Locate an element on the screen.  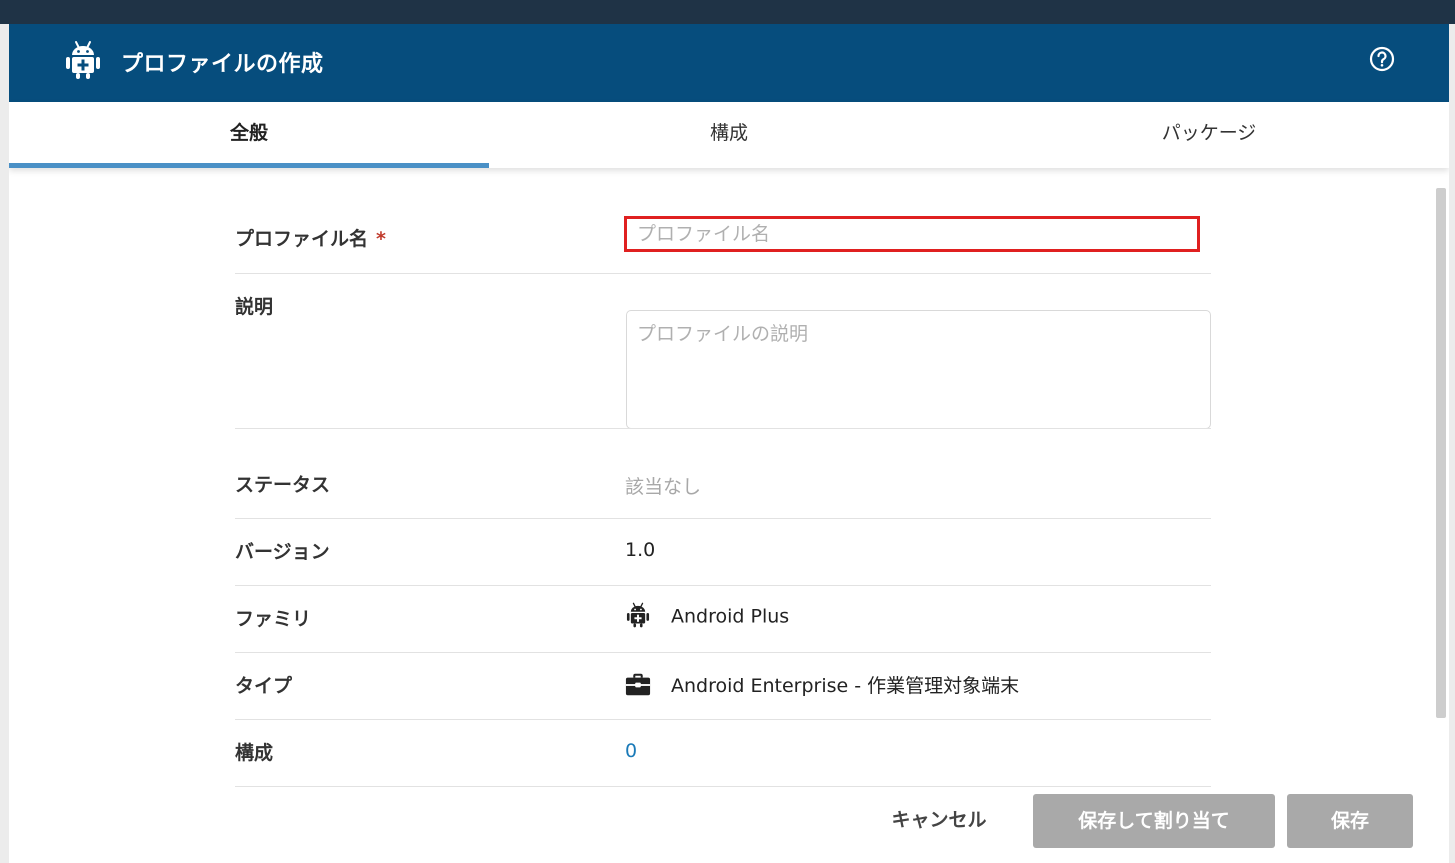
tab-configurations: 構成 is located at coordinates (729, 135).